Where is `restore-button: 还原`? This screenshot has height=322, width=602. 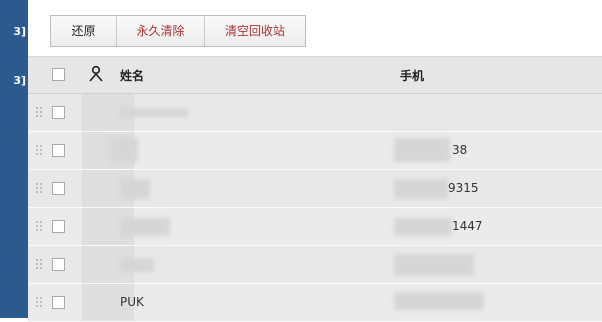
restore-button: 还原 is located at coordinates (84, 31).